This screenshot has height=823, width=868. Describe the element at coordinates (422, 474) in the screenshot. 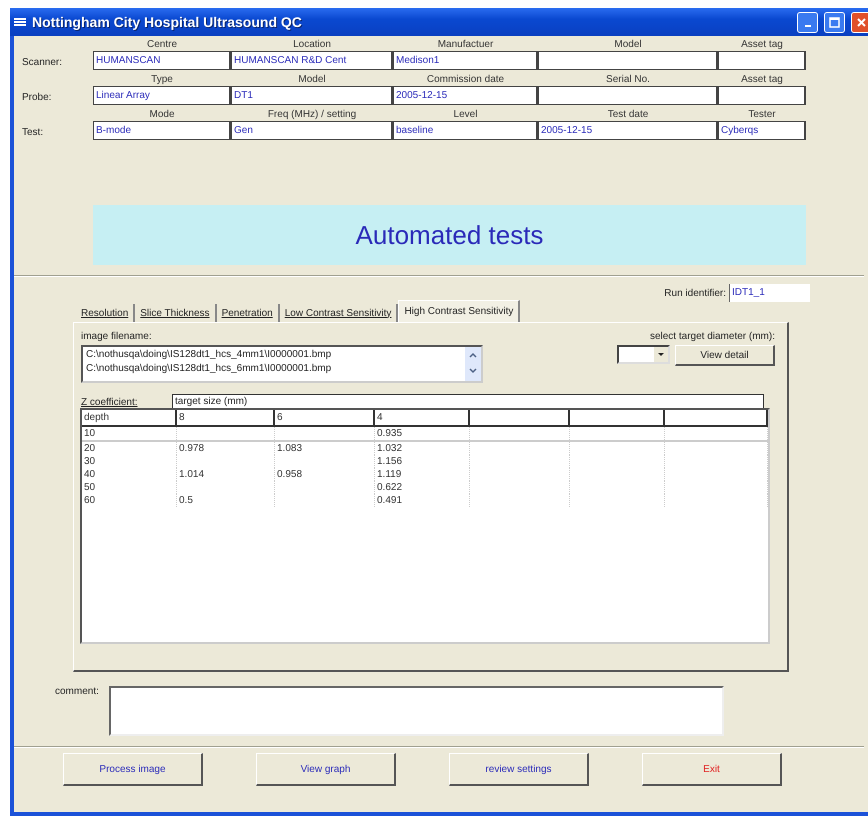

I see `table-cell: 1.119` at that location.